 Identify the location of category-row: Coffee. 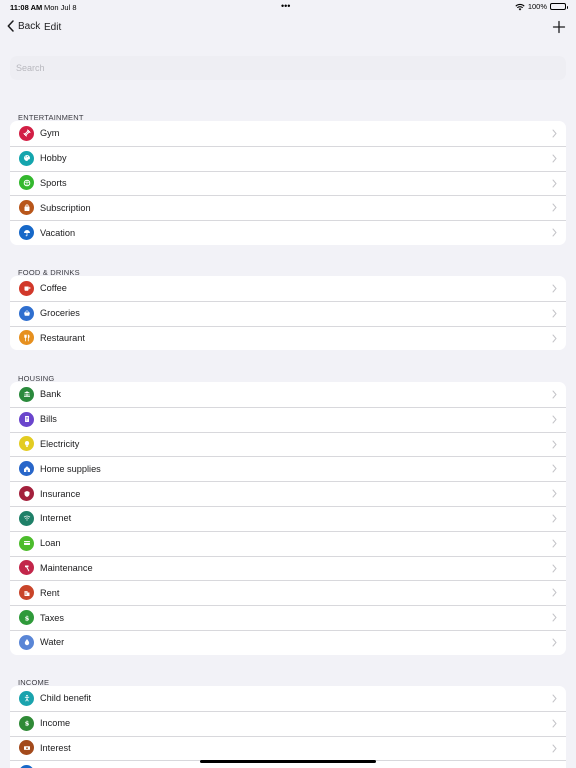
(288, 288).